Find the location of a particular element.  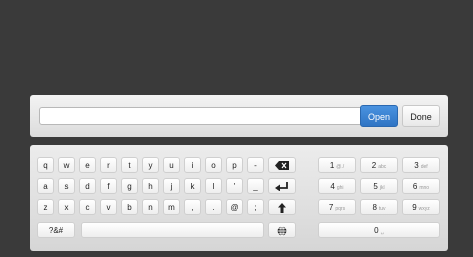

numpad-letters: jkl is located at coordinates (382, 188).